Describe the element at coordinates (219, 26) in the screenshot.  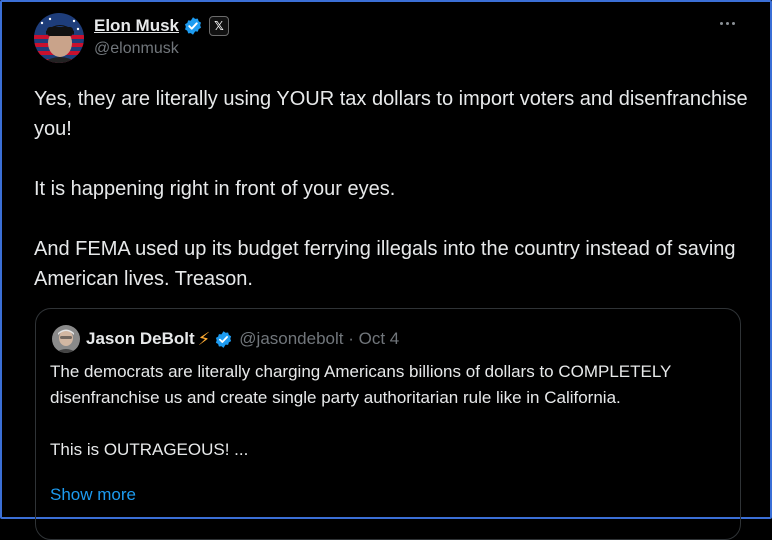
I see `affiliation-badge-icon: 𝕏` at that location.